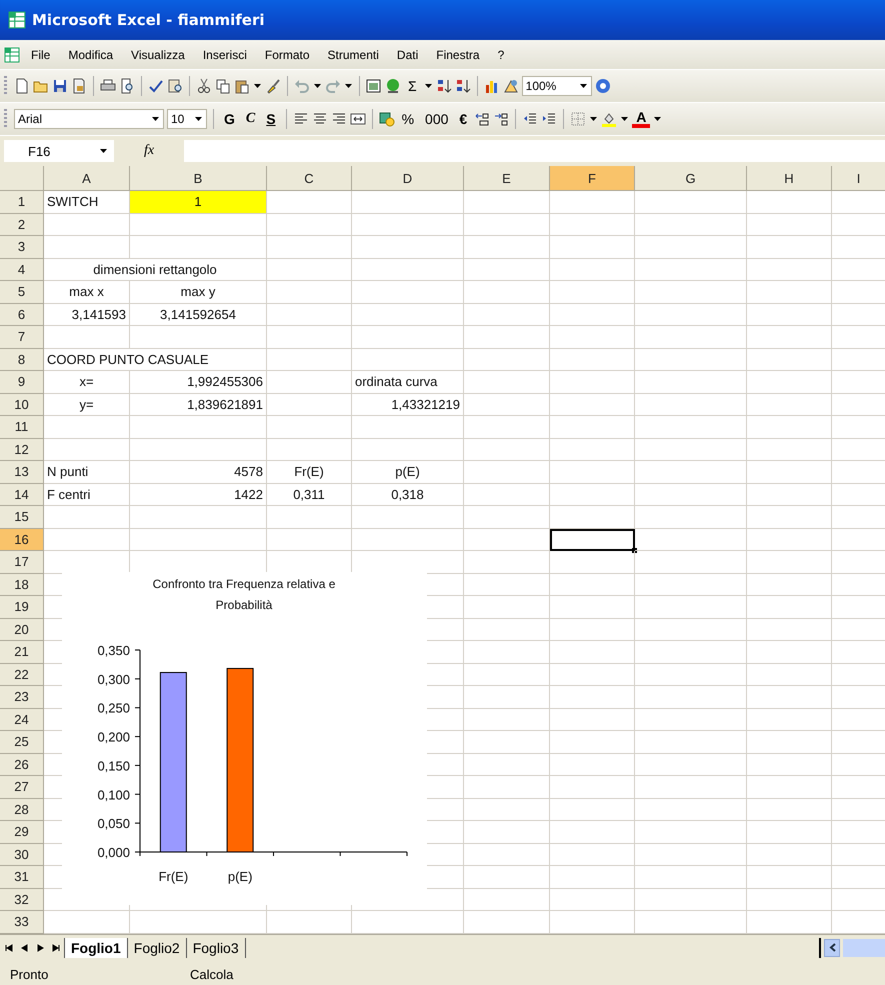  I want to click on function-button: fx, so click(149, 151).